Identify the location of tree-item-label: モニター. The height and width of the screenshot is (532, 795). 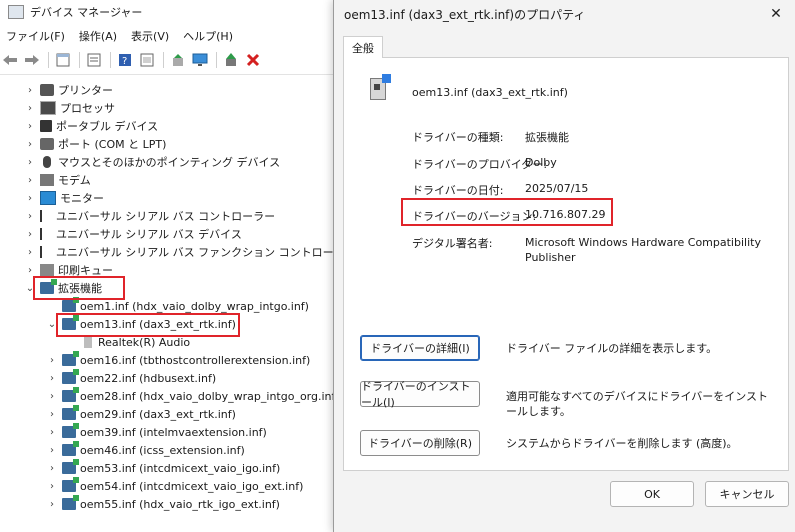
(82, 198).